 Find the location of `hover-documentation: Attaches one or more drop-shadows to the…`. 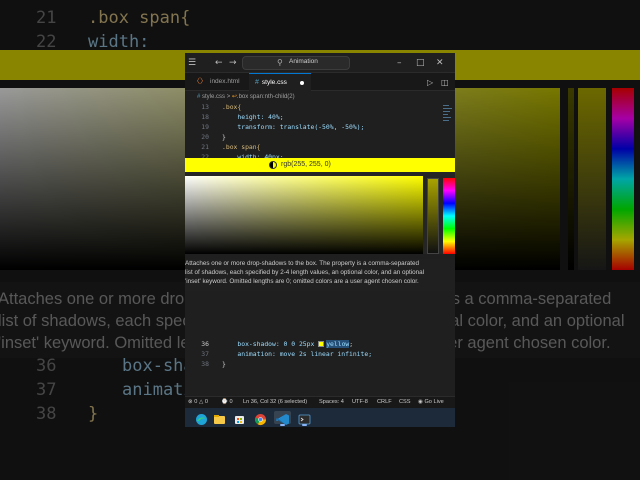

hover-documentation: Attaches one or more drop-shadows to the… is located at coordinates (320, 275).